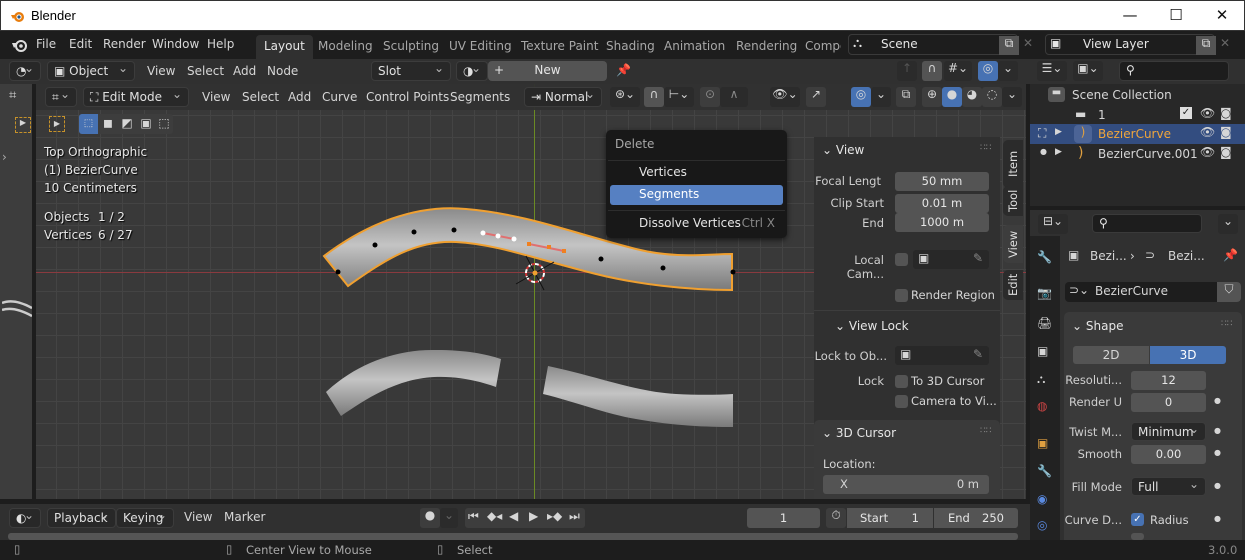 The width and height of the screenshot is (1245, 560). Describe the element at coordinates (25, 70) in the screenshot. I see `editor-type-selector: ◔` at that location.